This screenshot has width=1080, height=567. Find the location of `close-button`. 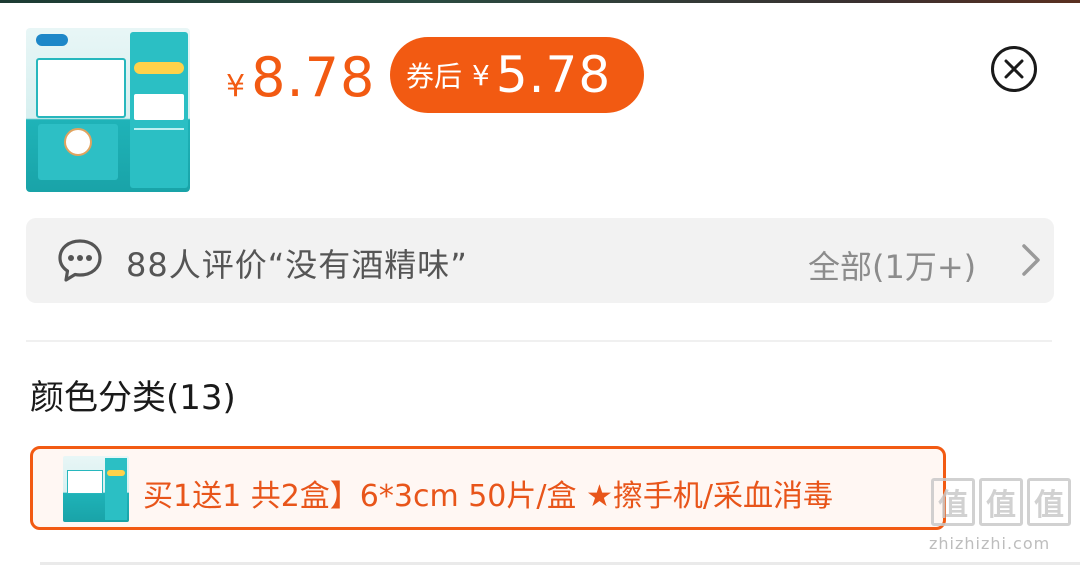

close-button is located at coordinates (1014, 69).